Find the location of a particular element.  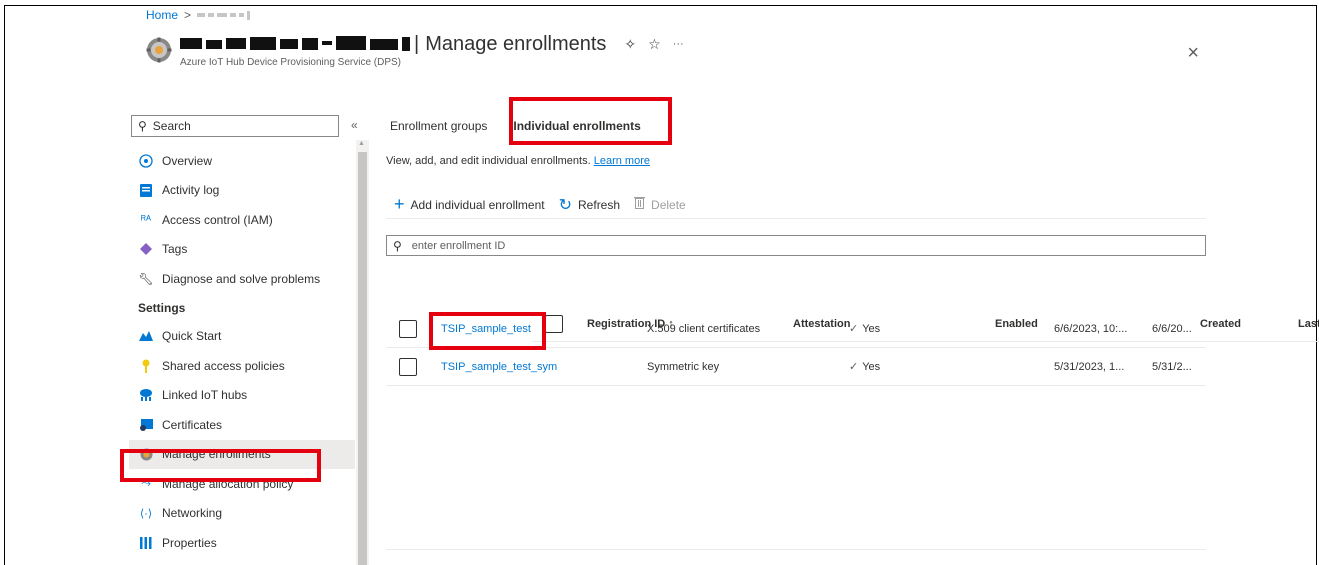

sidebar-item-label: Shared access policies is located at coordinates (223, 365).